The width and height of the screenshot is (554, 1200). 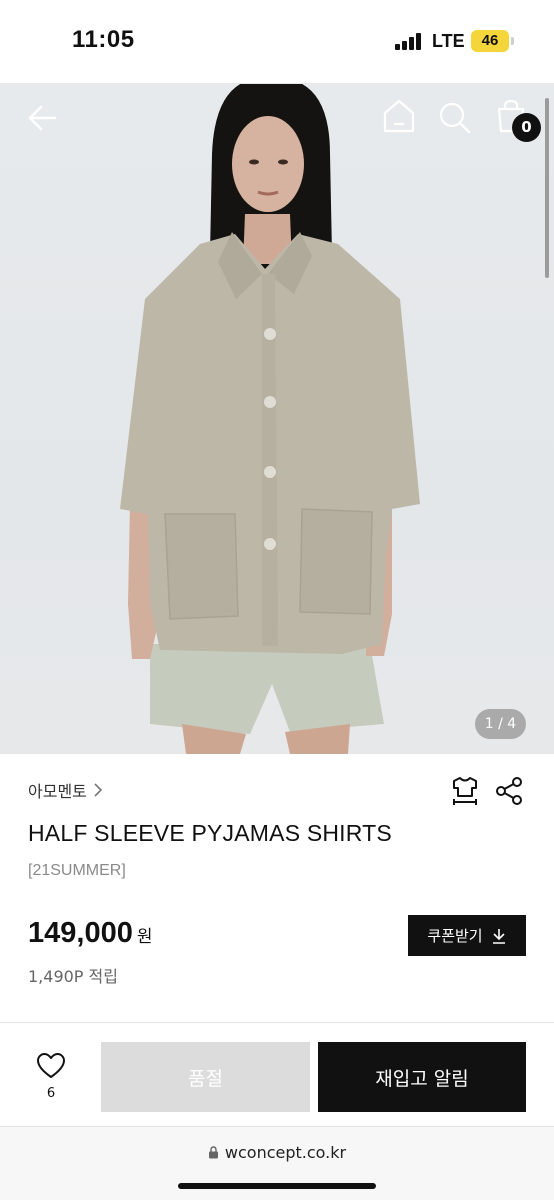 What do you see at coordinates (547, 188) in the screenshot?
I see `scrollbar` at bounding box center [547, 188].